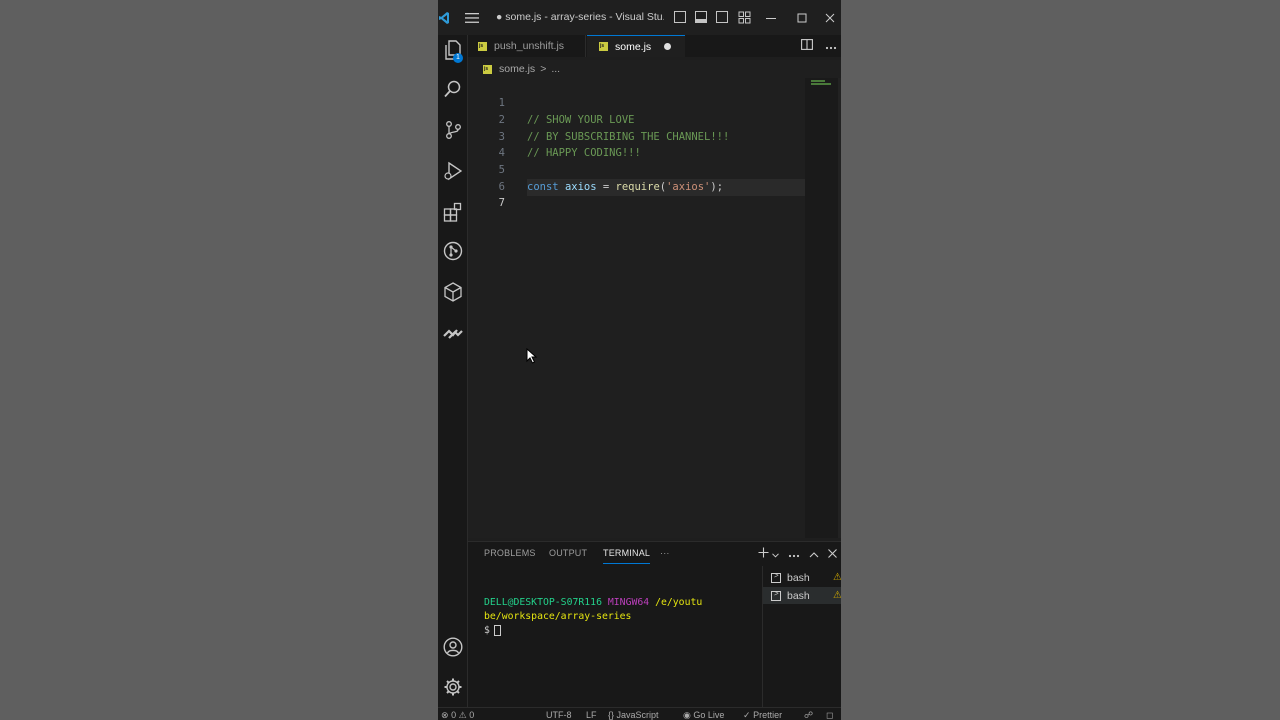 The height and width of the screenshot is (720, 1280). I want to click on encoding-status: UTF-8, so click(559, 715).